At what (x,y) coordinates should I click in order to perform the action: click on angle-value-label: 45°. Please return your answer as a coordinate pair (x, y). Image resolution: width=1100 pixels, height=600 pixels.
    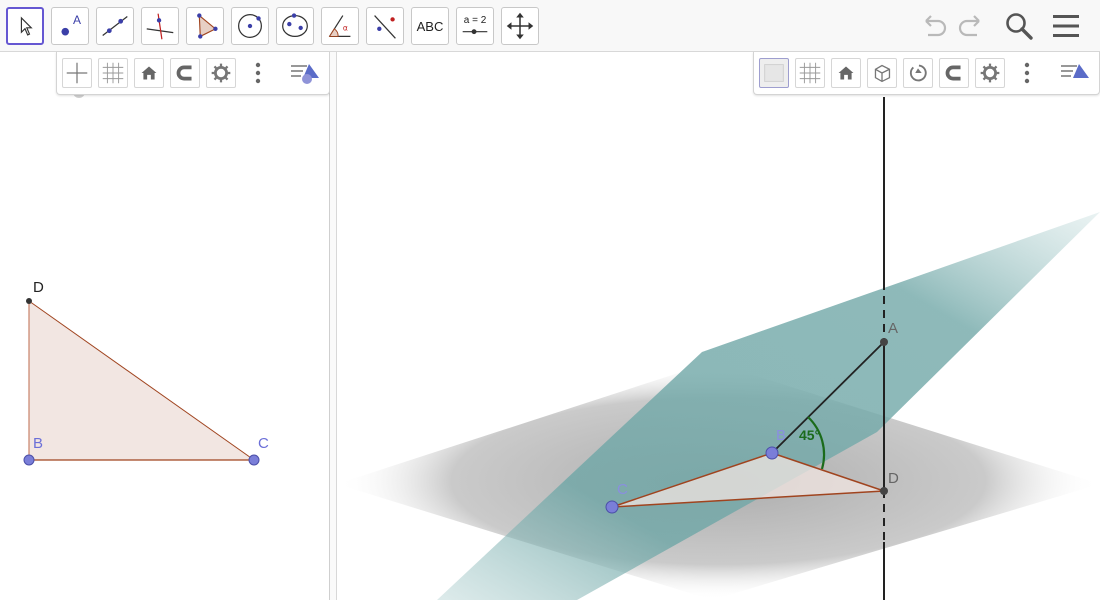
    Looking at the image, I should click on (810, 435).